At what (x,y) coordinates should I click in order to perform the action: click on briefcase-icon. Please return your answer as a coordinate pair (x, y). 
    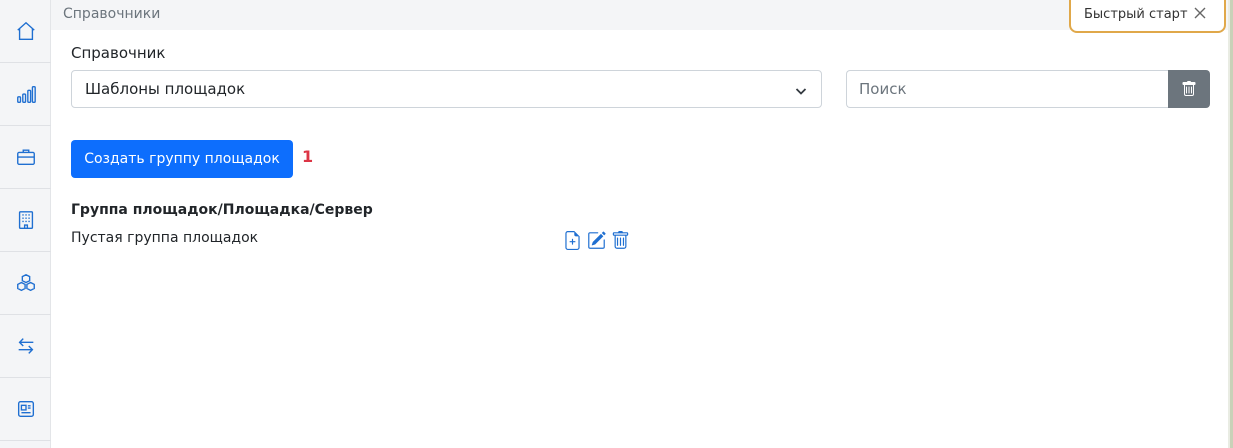
    Looking at the image, I should click on (25, 157).